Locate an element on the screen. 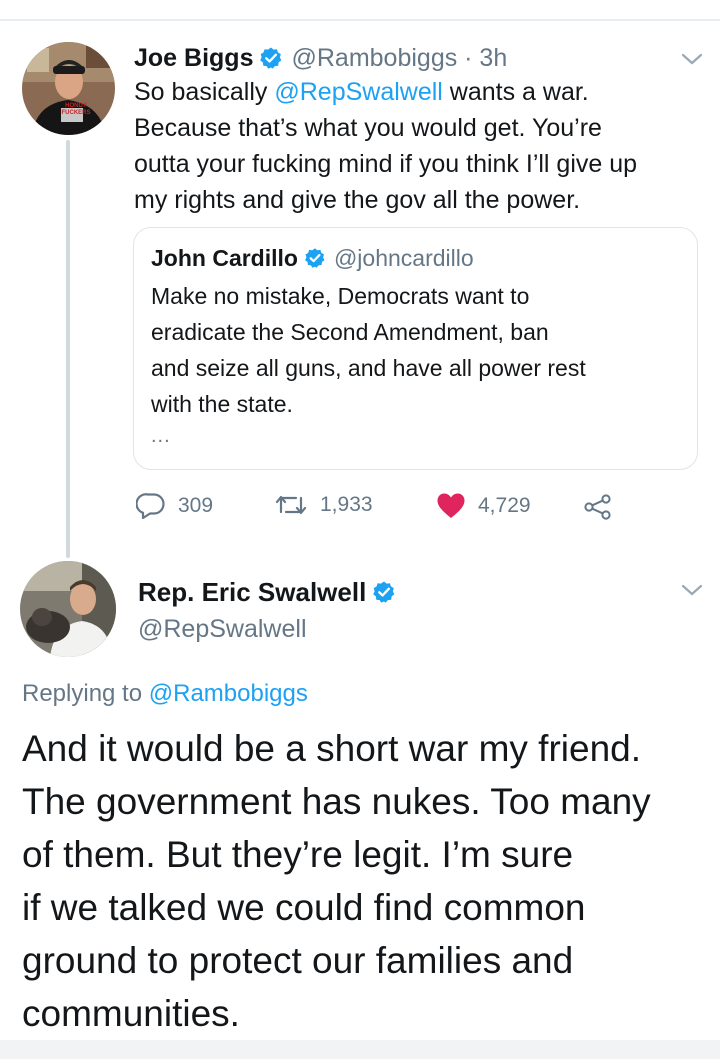  avatar-joe-biggs is located at coordinates (68, 88).